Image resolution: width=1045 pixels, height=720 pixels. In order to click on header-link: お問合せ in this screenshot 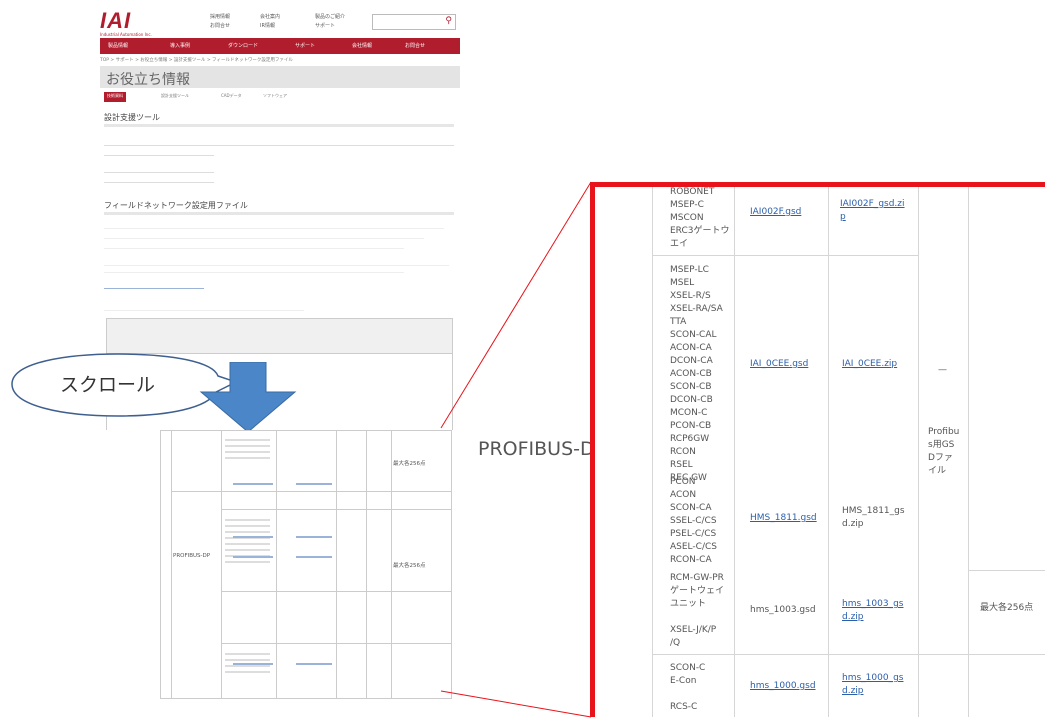, I will do `click(220, 25)`.